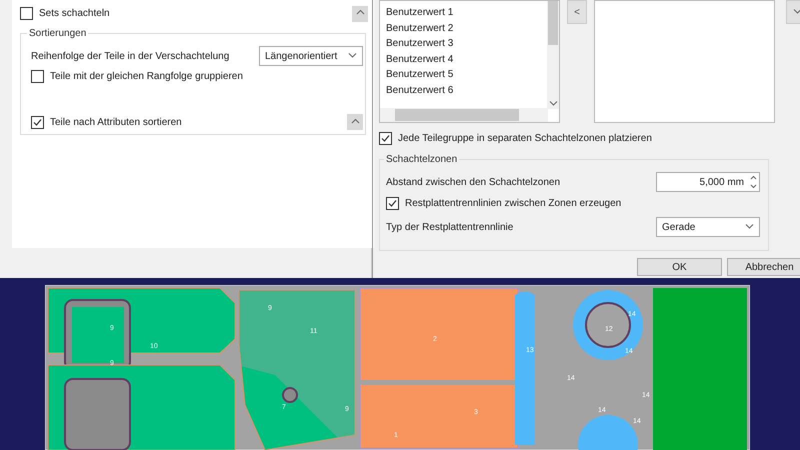 The width and height of the screenshot is (800, 450). What do you see at coordinates (420, 13) in the screenshot?
I see `list-item: Benutzerwert 1` at bounding box center [420, 13].